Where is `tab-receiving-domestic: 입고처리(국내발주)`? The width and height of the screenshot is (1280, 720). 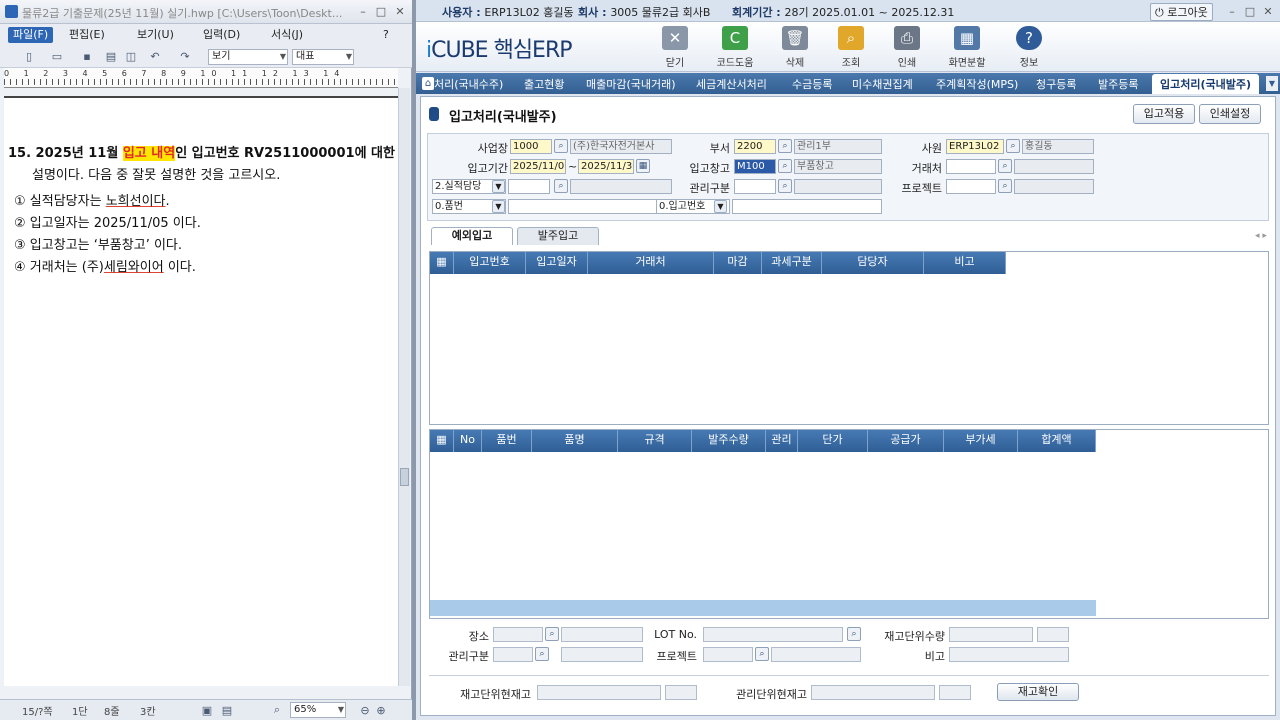
tab-receiving-domestic: 입고처리(국내발주) is located at coordinates (1206, 84).